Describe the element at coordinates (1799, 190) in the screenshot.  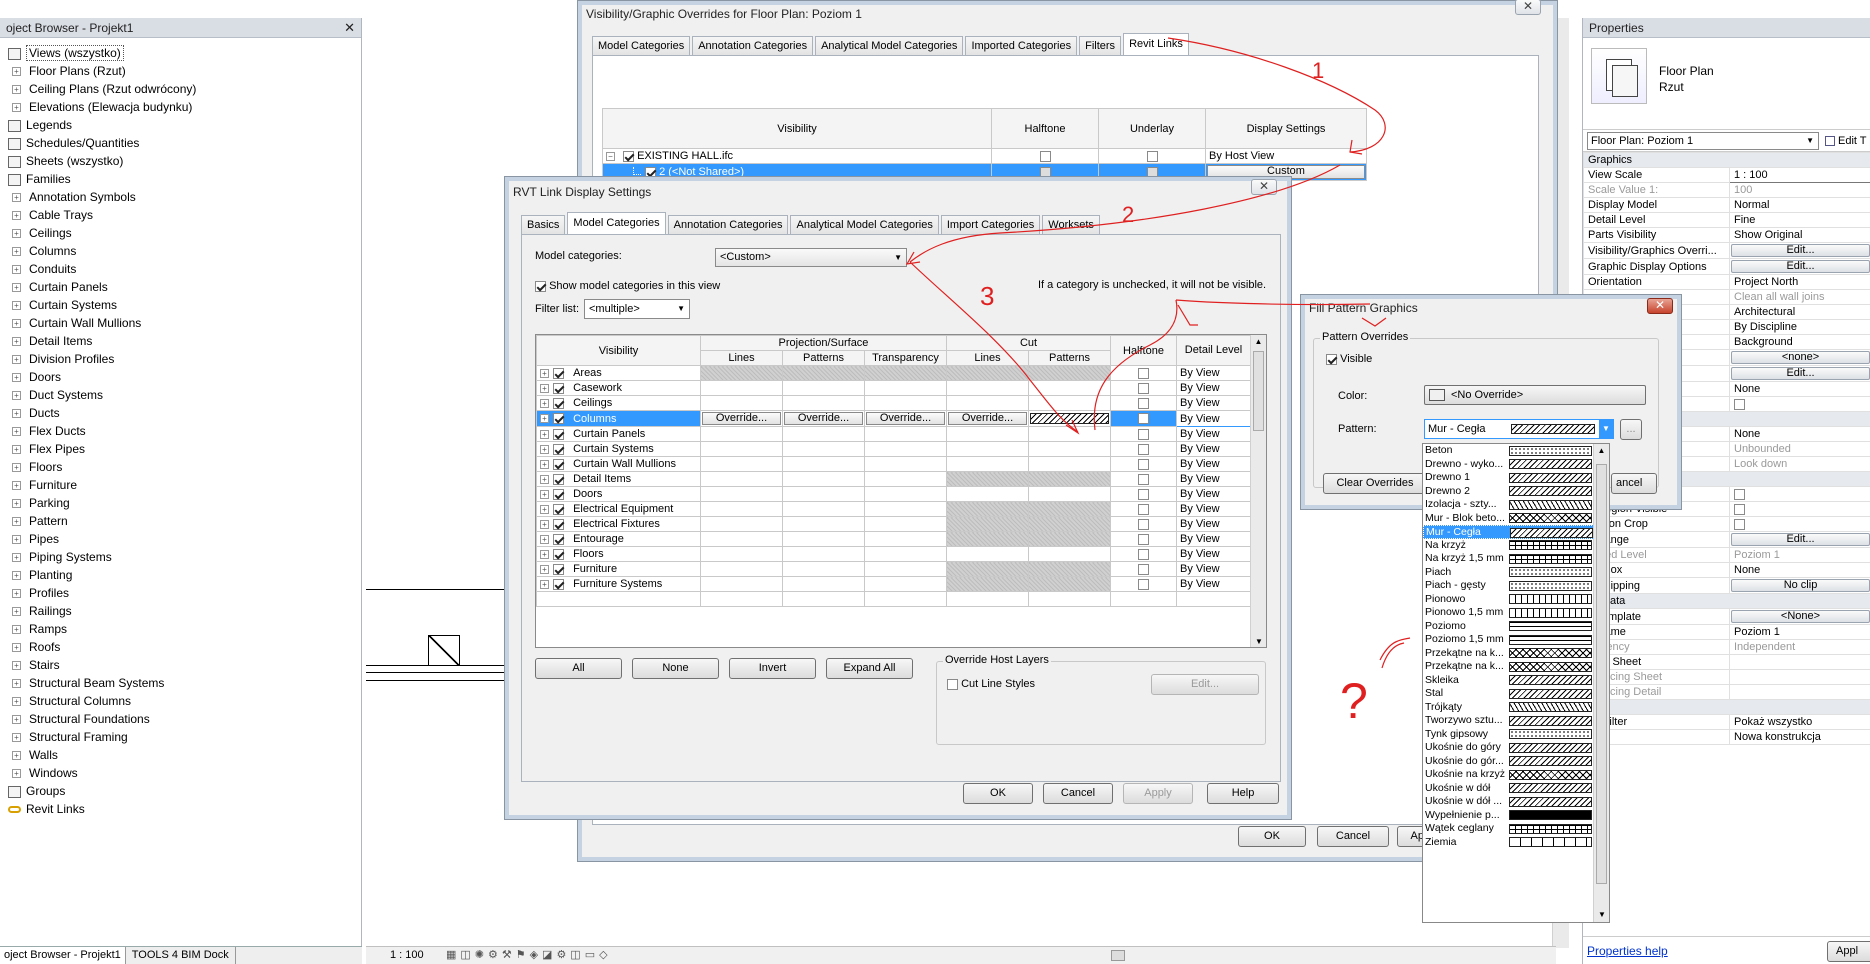
I see `property-value: 100` at that location.